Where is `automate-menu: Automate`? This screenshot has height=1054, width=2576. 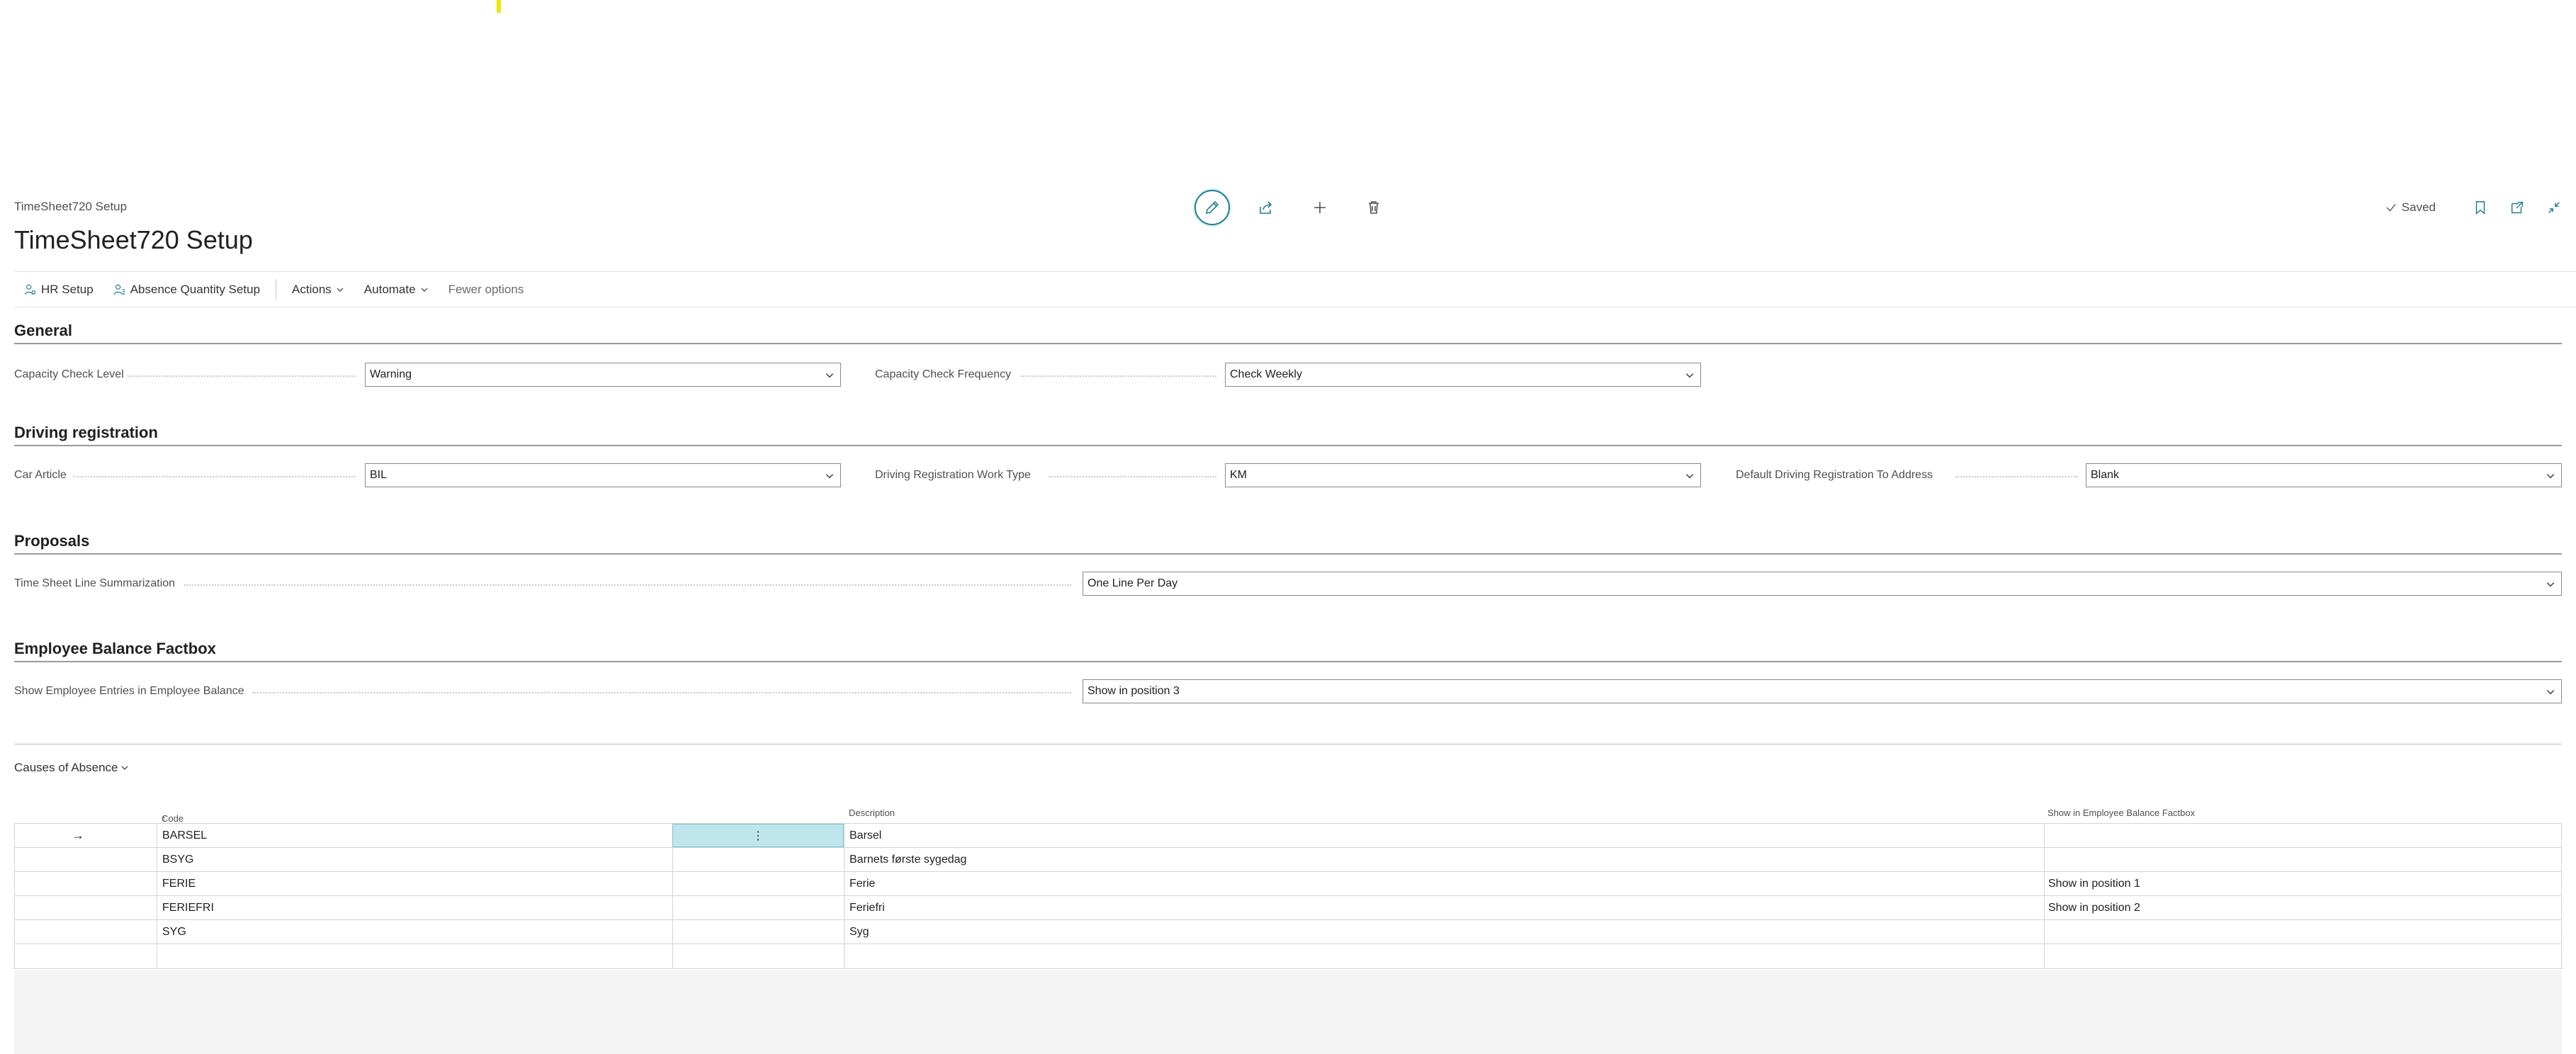 automate-menu: Automate is located at coordinates (396, 290).